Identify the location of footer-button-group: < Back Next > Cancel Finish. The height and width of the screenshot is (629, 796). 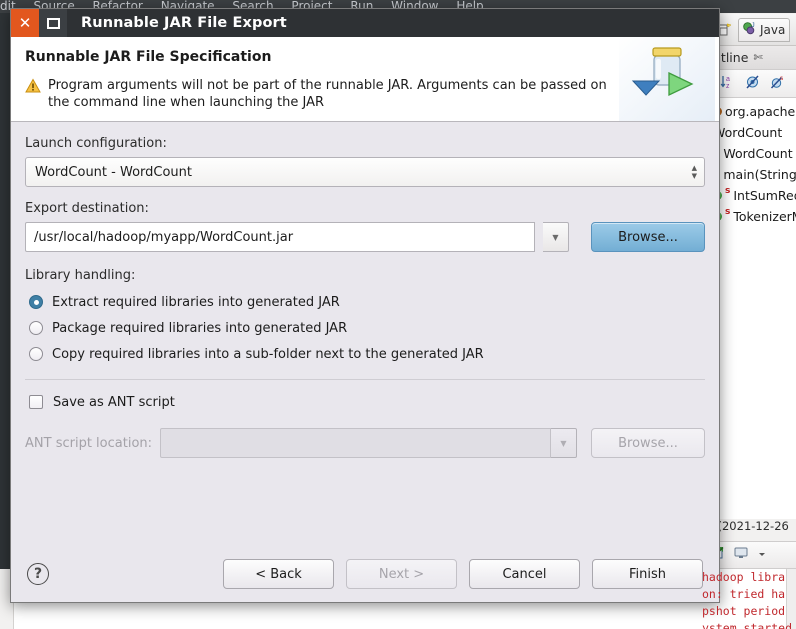
(463, 574).